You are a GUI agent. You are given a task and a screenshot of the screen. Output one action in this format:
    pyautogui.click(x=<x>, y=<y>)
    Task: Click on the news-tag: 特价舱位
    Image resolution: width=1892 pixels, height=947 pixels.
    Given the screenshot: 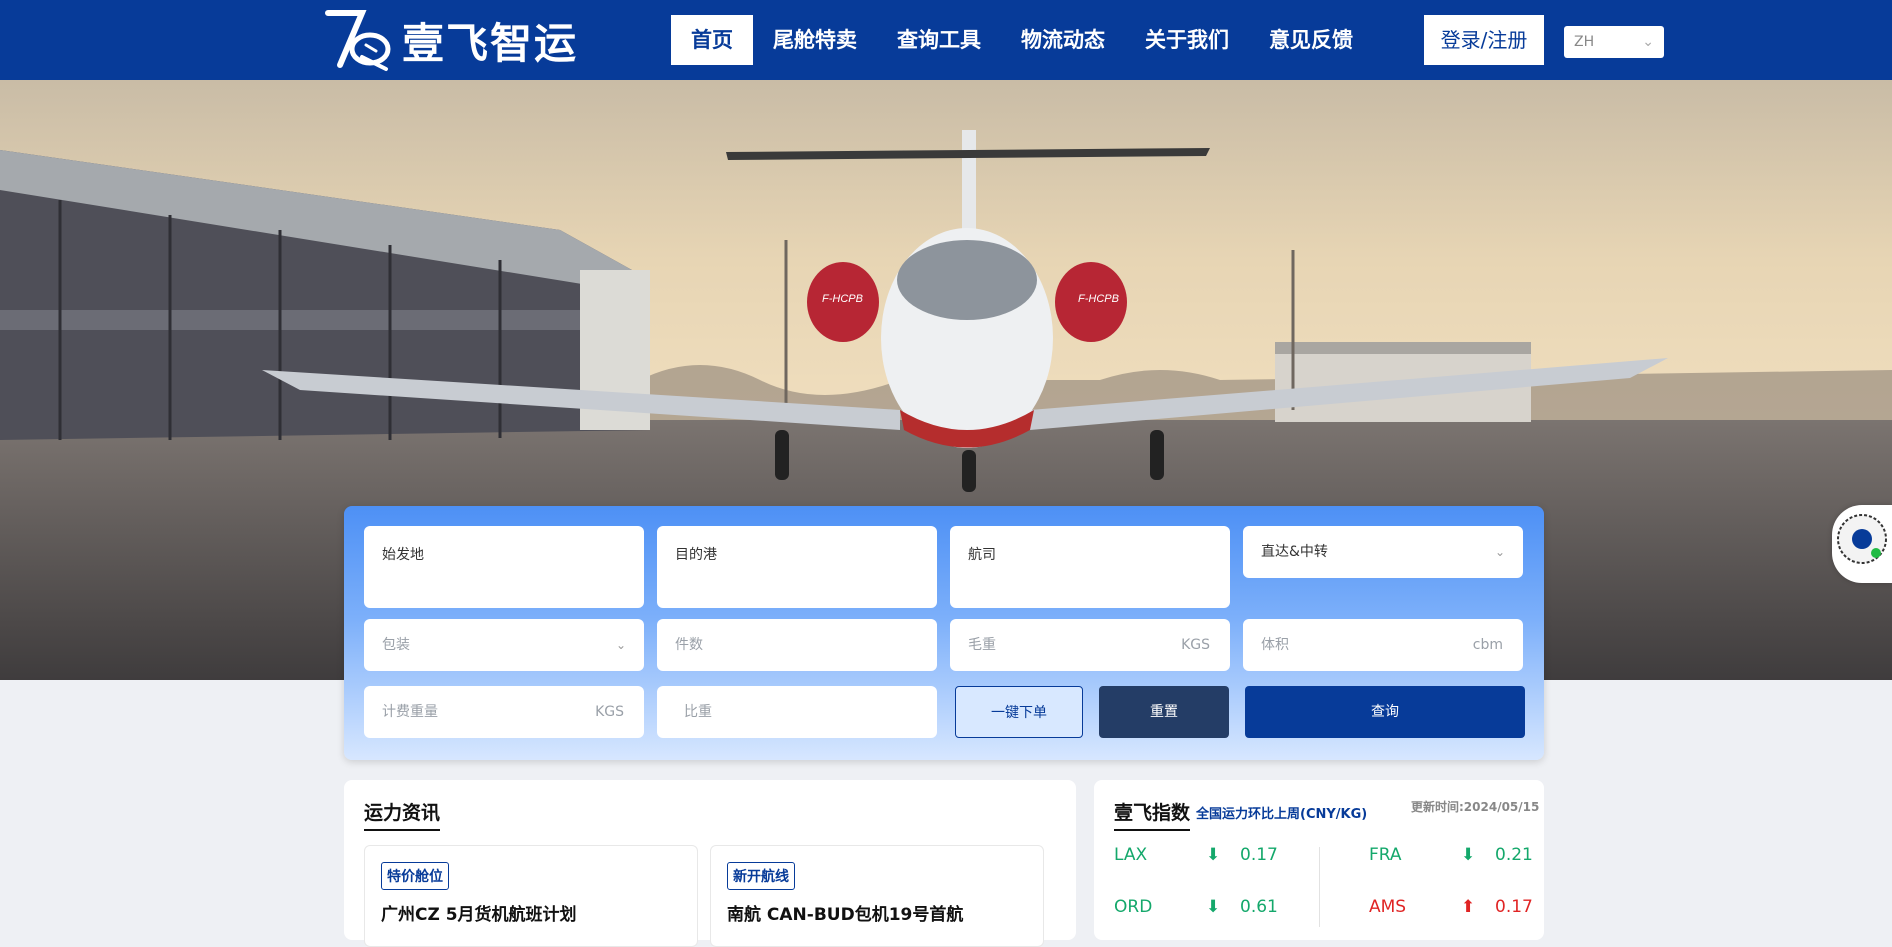 What is the action you would take?
    pyautogui.click(x=415, y=876)
    